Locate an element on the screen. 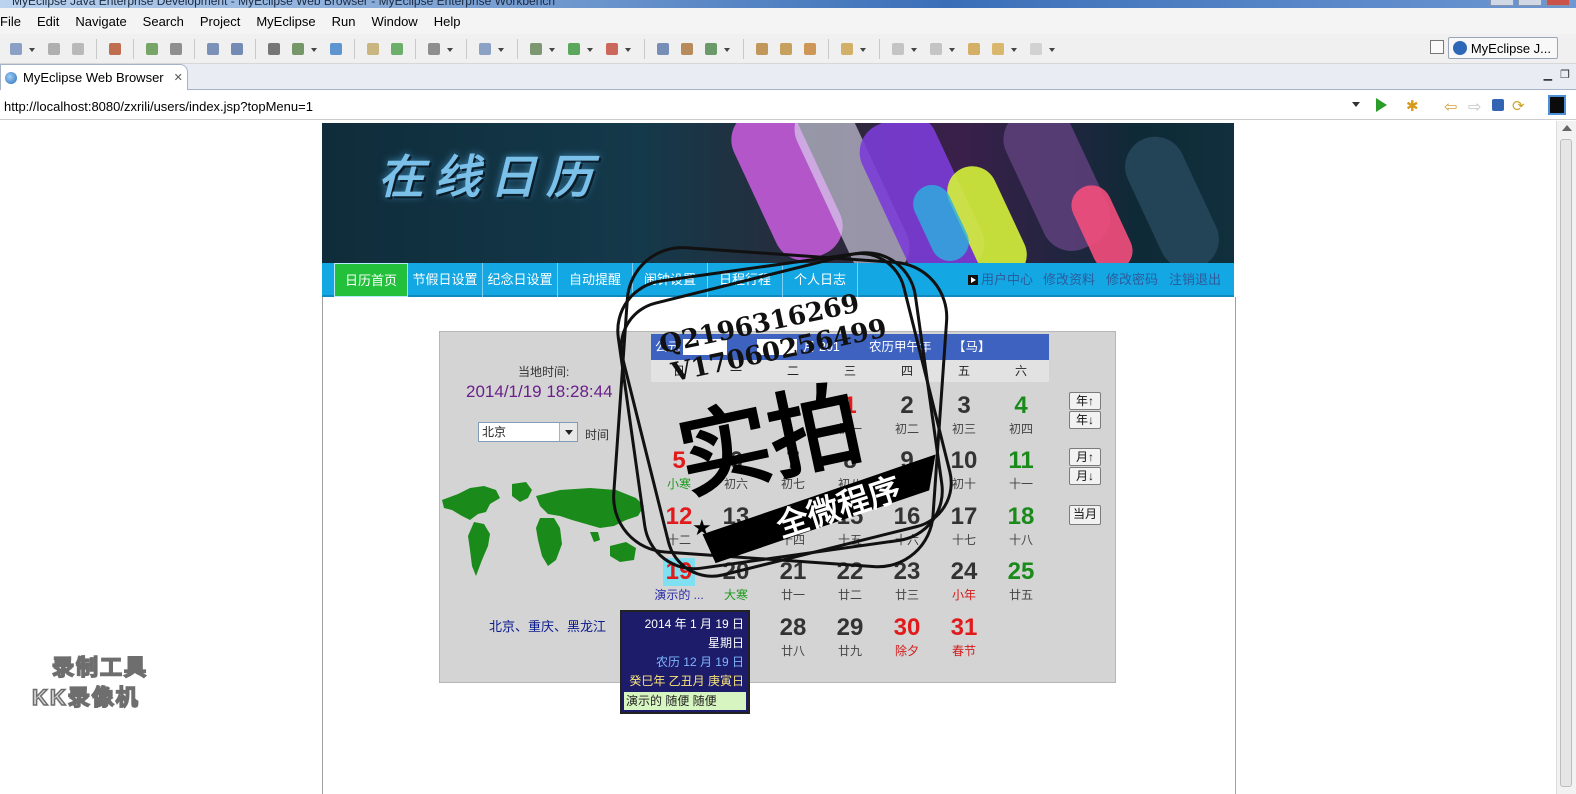 The image size is (1576, 794). calendar-day: 16 十六 is located at coordinates (907, 525).